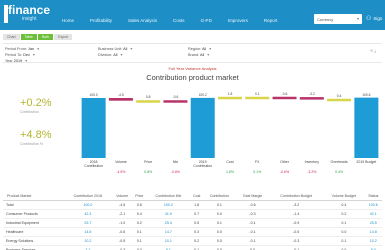  Describe the element at coordinates (373, 247) in the screenshot. I see `table-cell: 8.0` at that location.